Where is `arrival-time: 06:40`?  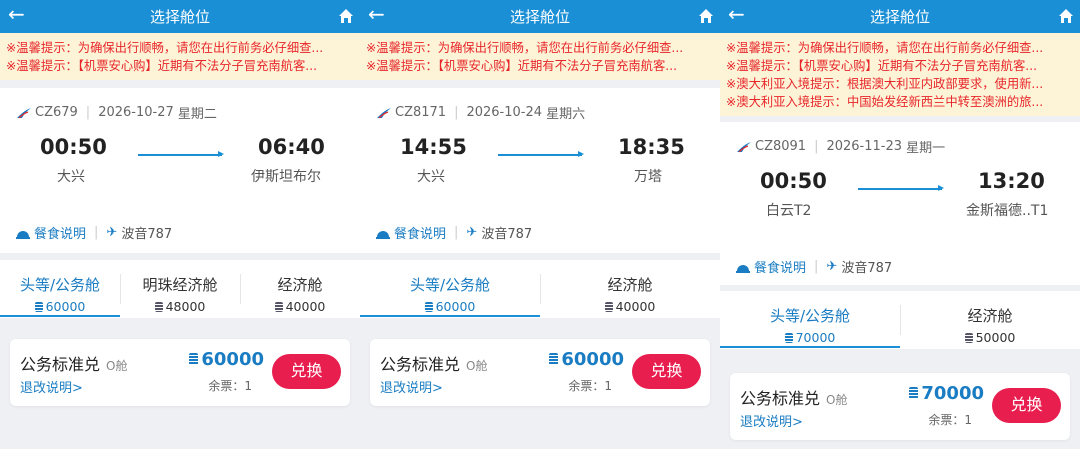 arrival-time: 06:40 is located at coordinates (291, 147).